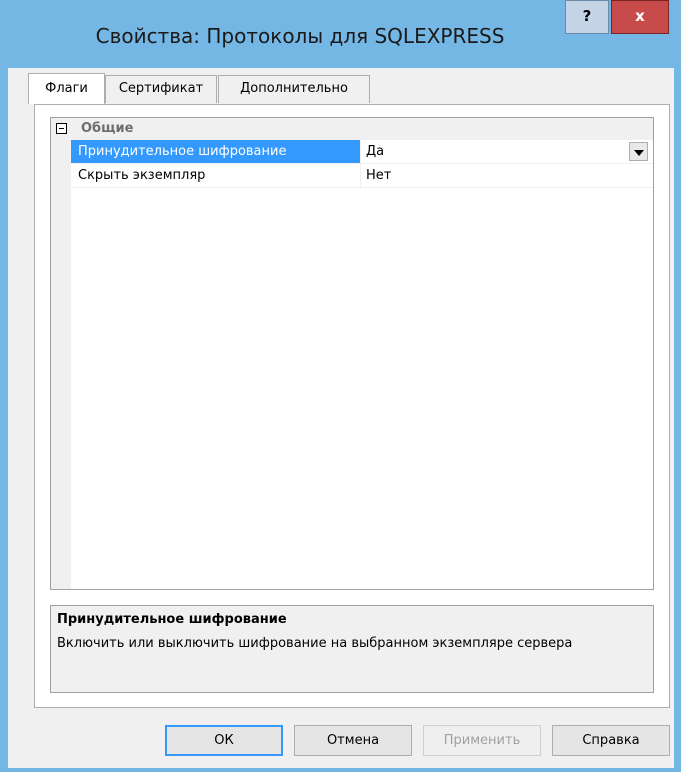 This screenshot has height=772, width=681. Describe the element at coordinates (611, 740) in the screenshot. I see `help-dialog-button: Справка` at that location.